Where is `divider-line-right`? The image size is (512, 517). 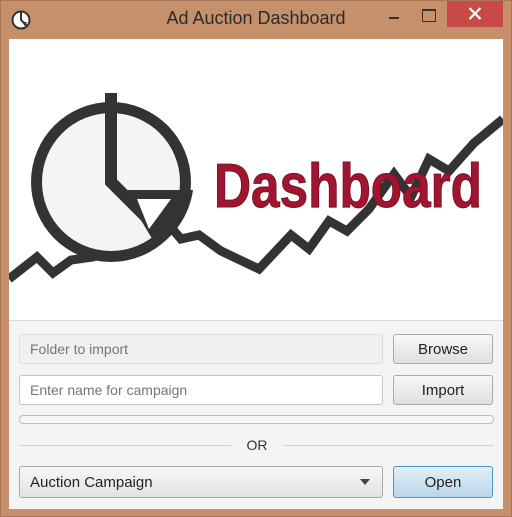
divider-line-right is located at coordinates (388, 445).